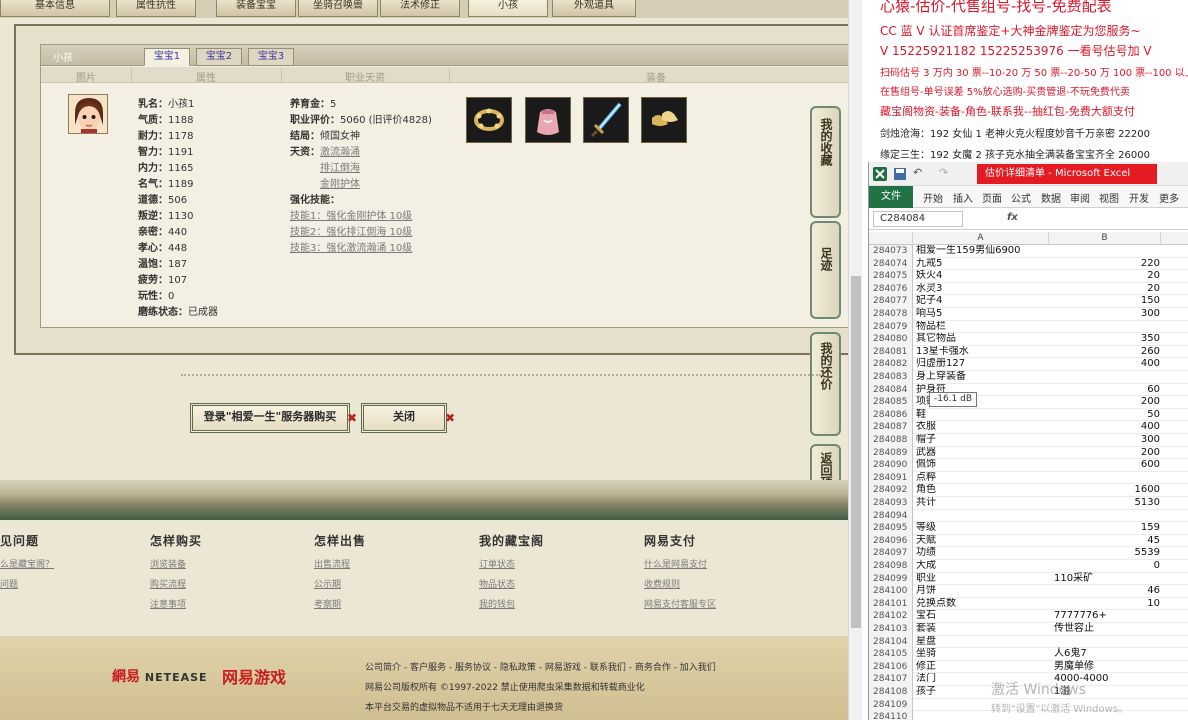  Describe the element at coordinates (675, 563) in the screenshot. I see `help-link: 什么是网易支付` at that location.